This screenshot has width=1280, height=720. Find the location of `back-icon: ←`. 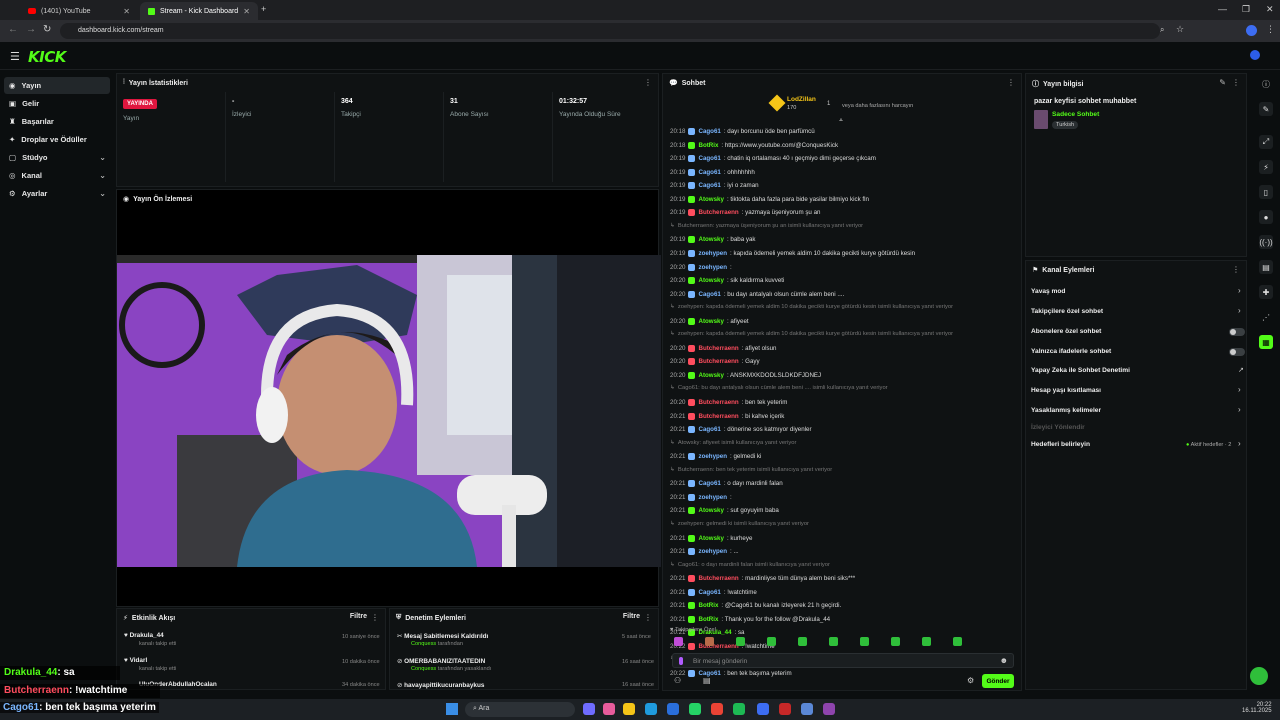

back-icon: ← is located at coordinates (13, 29).